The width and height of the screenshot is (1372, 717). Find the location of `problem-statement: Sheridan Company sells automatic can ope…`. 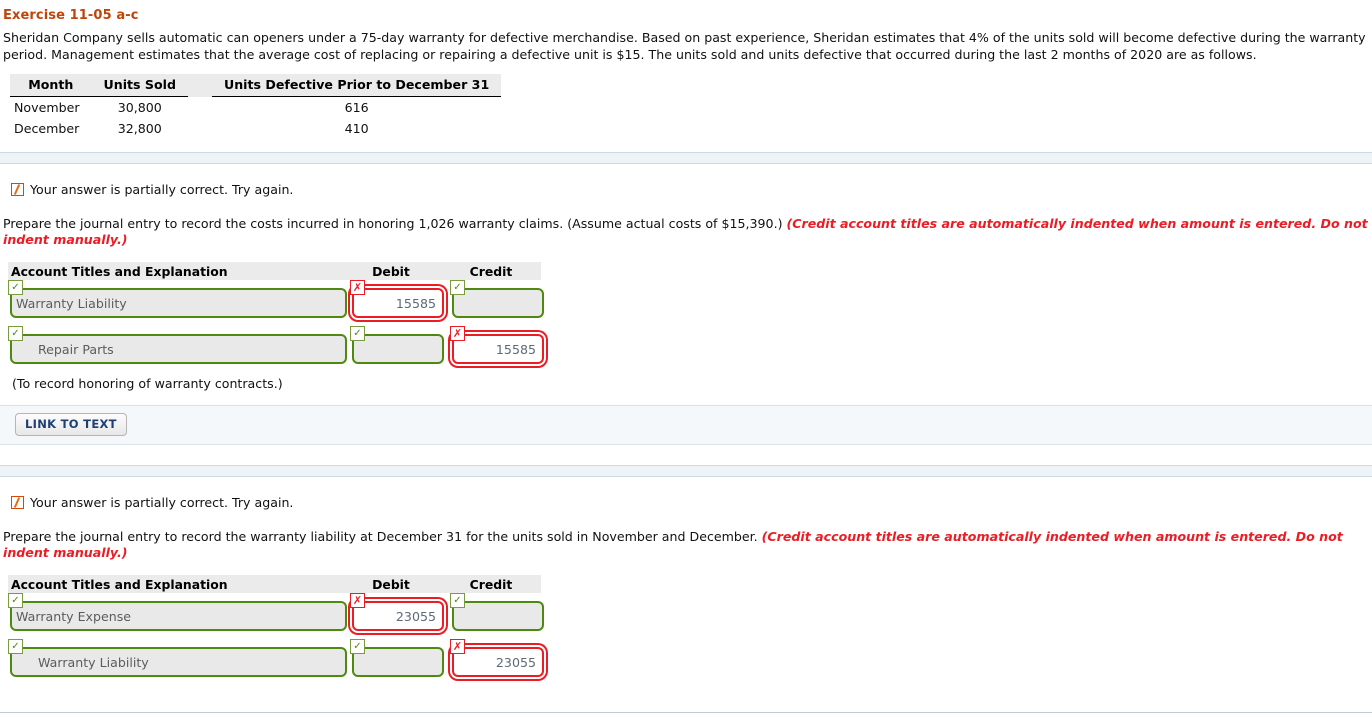

problem-statement: Sheridan Company sells automatic can ope… is located at coordinates (684, 46).